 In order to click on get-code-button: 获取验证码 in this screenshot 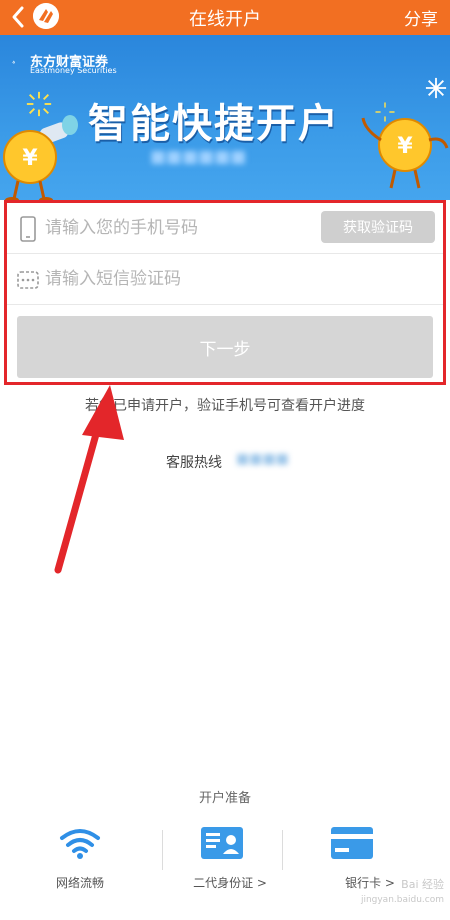, I will do `click(378, 227)`.